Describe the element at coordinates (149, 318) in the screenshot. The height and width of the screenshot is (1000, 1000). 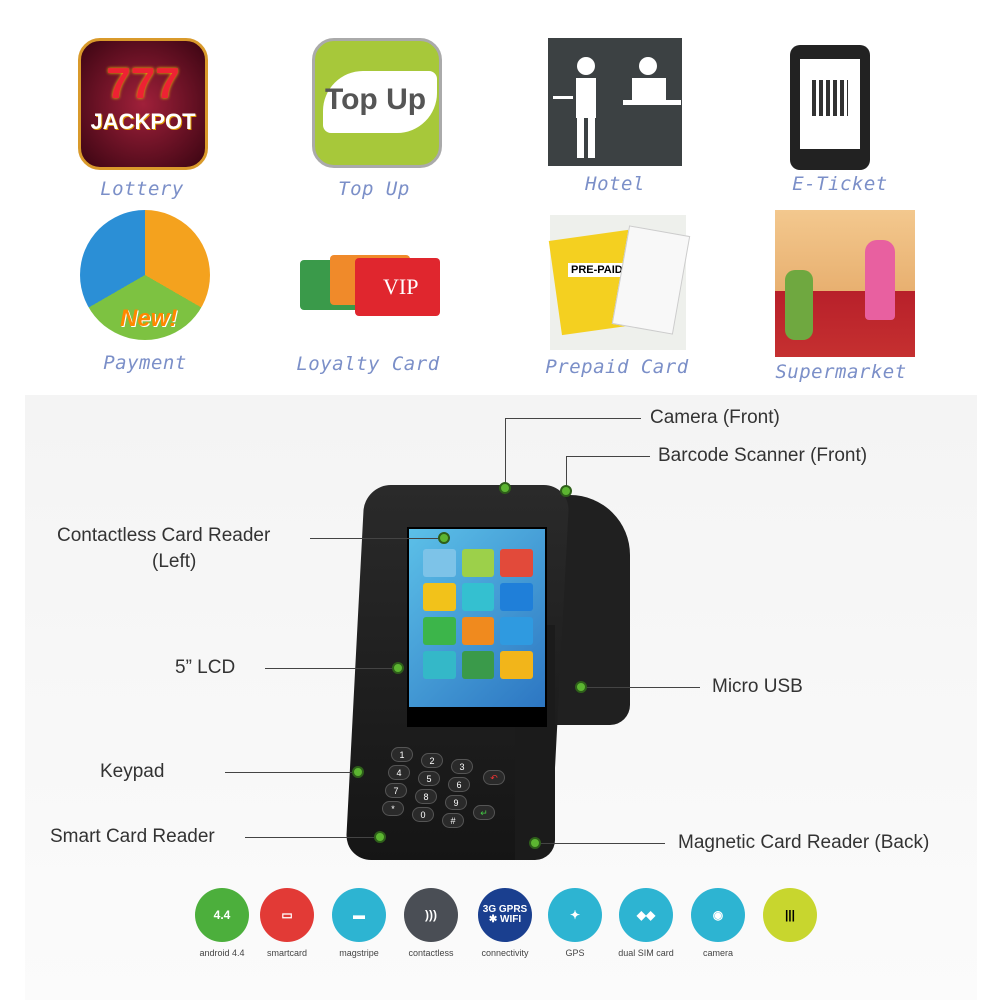
I see `new-badge: New!` at that location.